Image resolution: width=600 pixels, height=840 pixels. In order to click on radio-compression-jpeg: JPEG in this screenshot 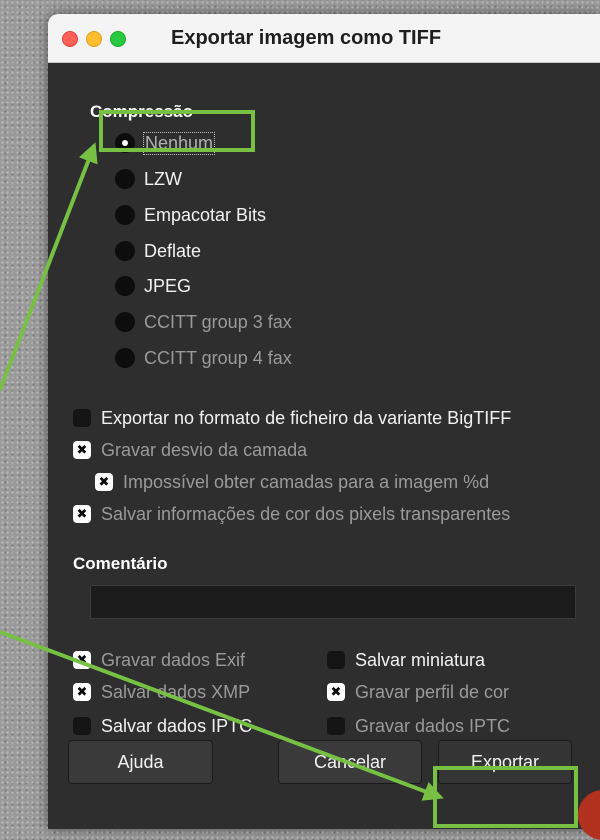, I will do `click(153, 286)`.